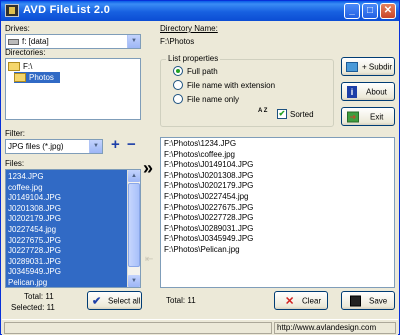  What do you see at coordinates (282, 114) in the screenshot?
I see `sorted-checkbox: ✔` at bounding box center [282, 114].